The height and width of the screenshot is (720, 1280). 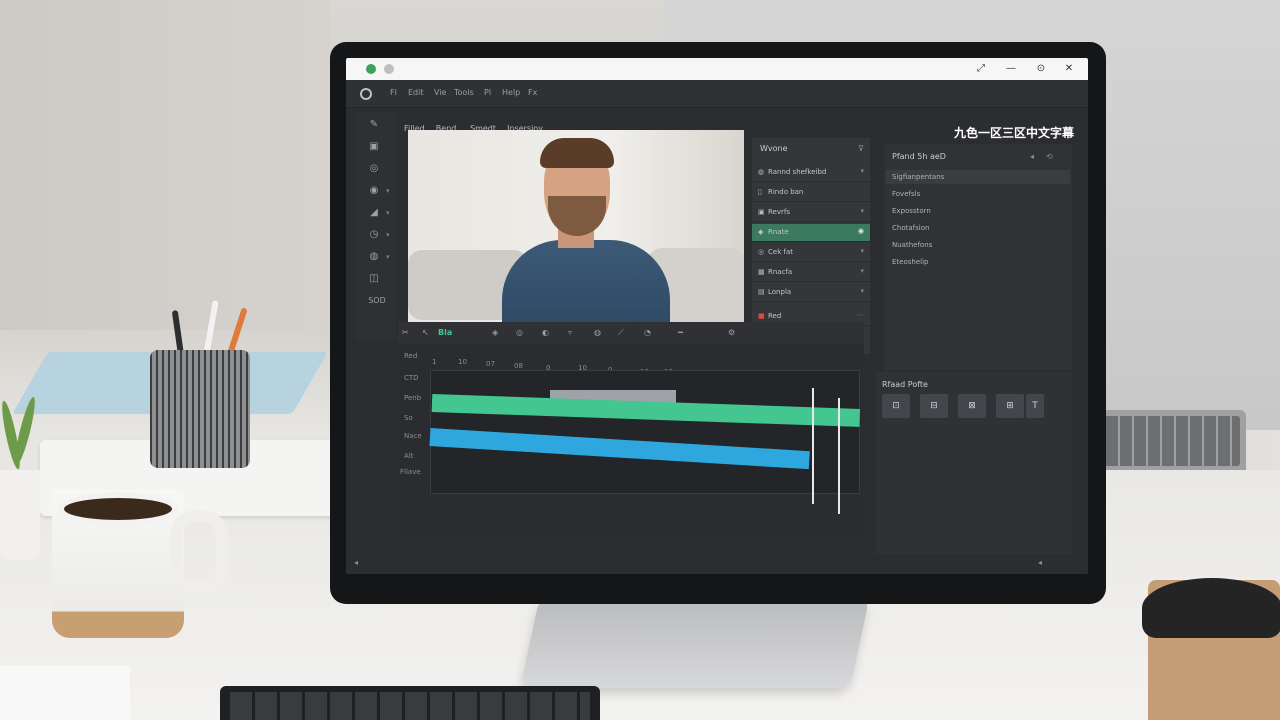 What do you see at coordinates (761, 292) in the screenshot?
I see `effect-icon: ▤` at bounding box center [761, 292].